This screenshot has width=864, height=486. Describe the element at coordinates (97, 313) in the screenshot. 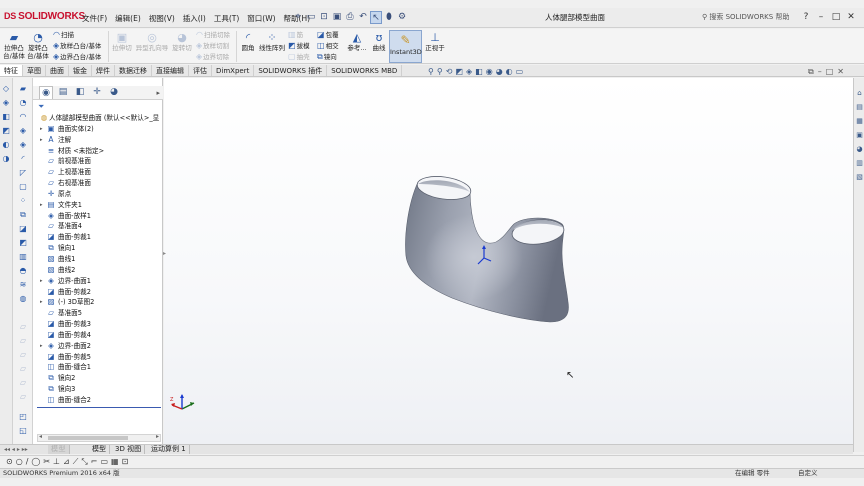

I see `tree-item: ▱ 基准面5` at that location.